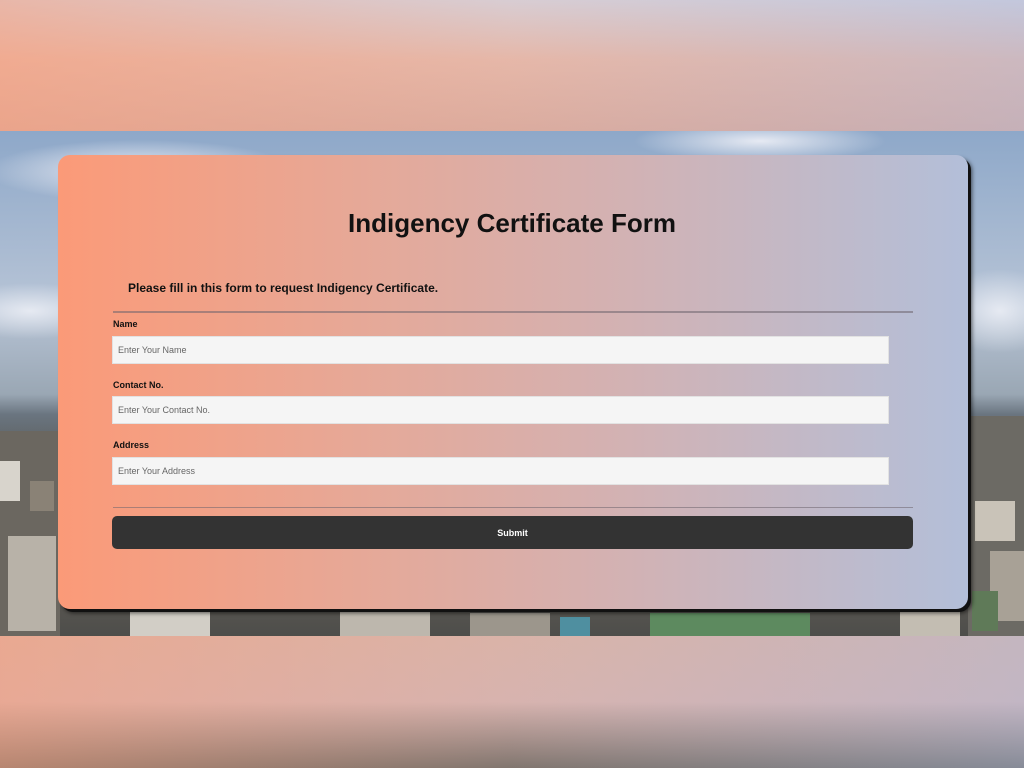  Describe the element at coordinates (512, 223) in the screenshot. I see `form-title: Indigency Certificate Form` at that location.